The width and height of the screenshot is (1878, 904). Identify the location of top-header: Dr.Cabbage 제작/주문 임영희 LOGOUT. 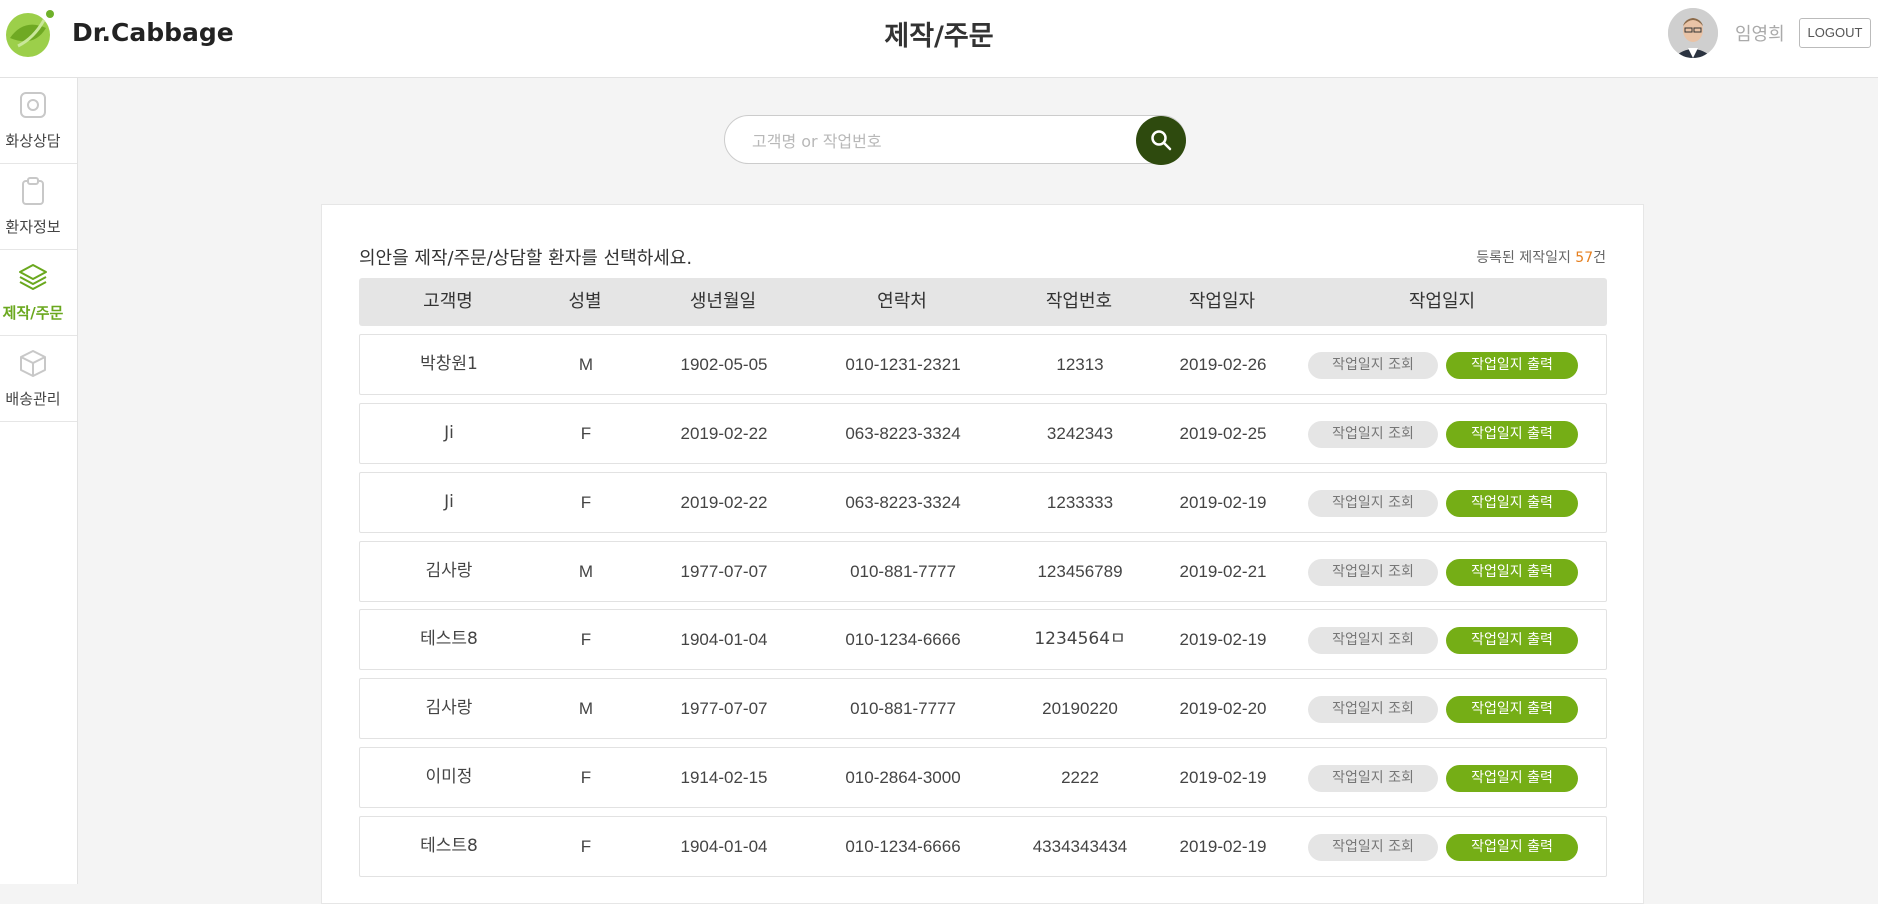
(939, 39).